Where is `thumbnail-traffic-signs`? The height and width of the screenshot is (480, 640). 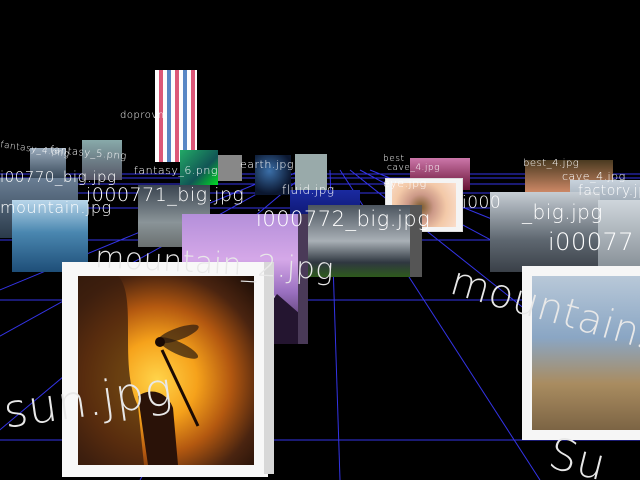
thumbnail-traffic-signs is located at coordinates (176, 116).